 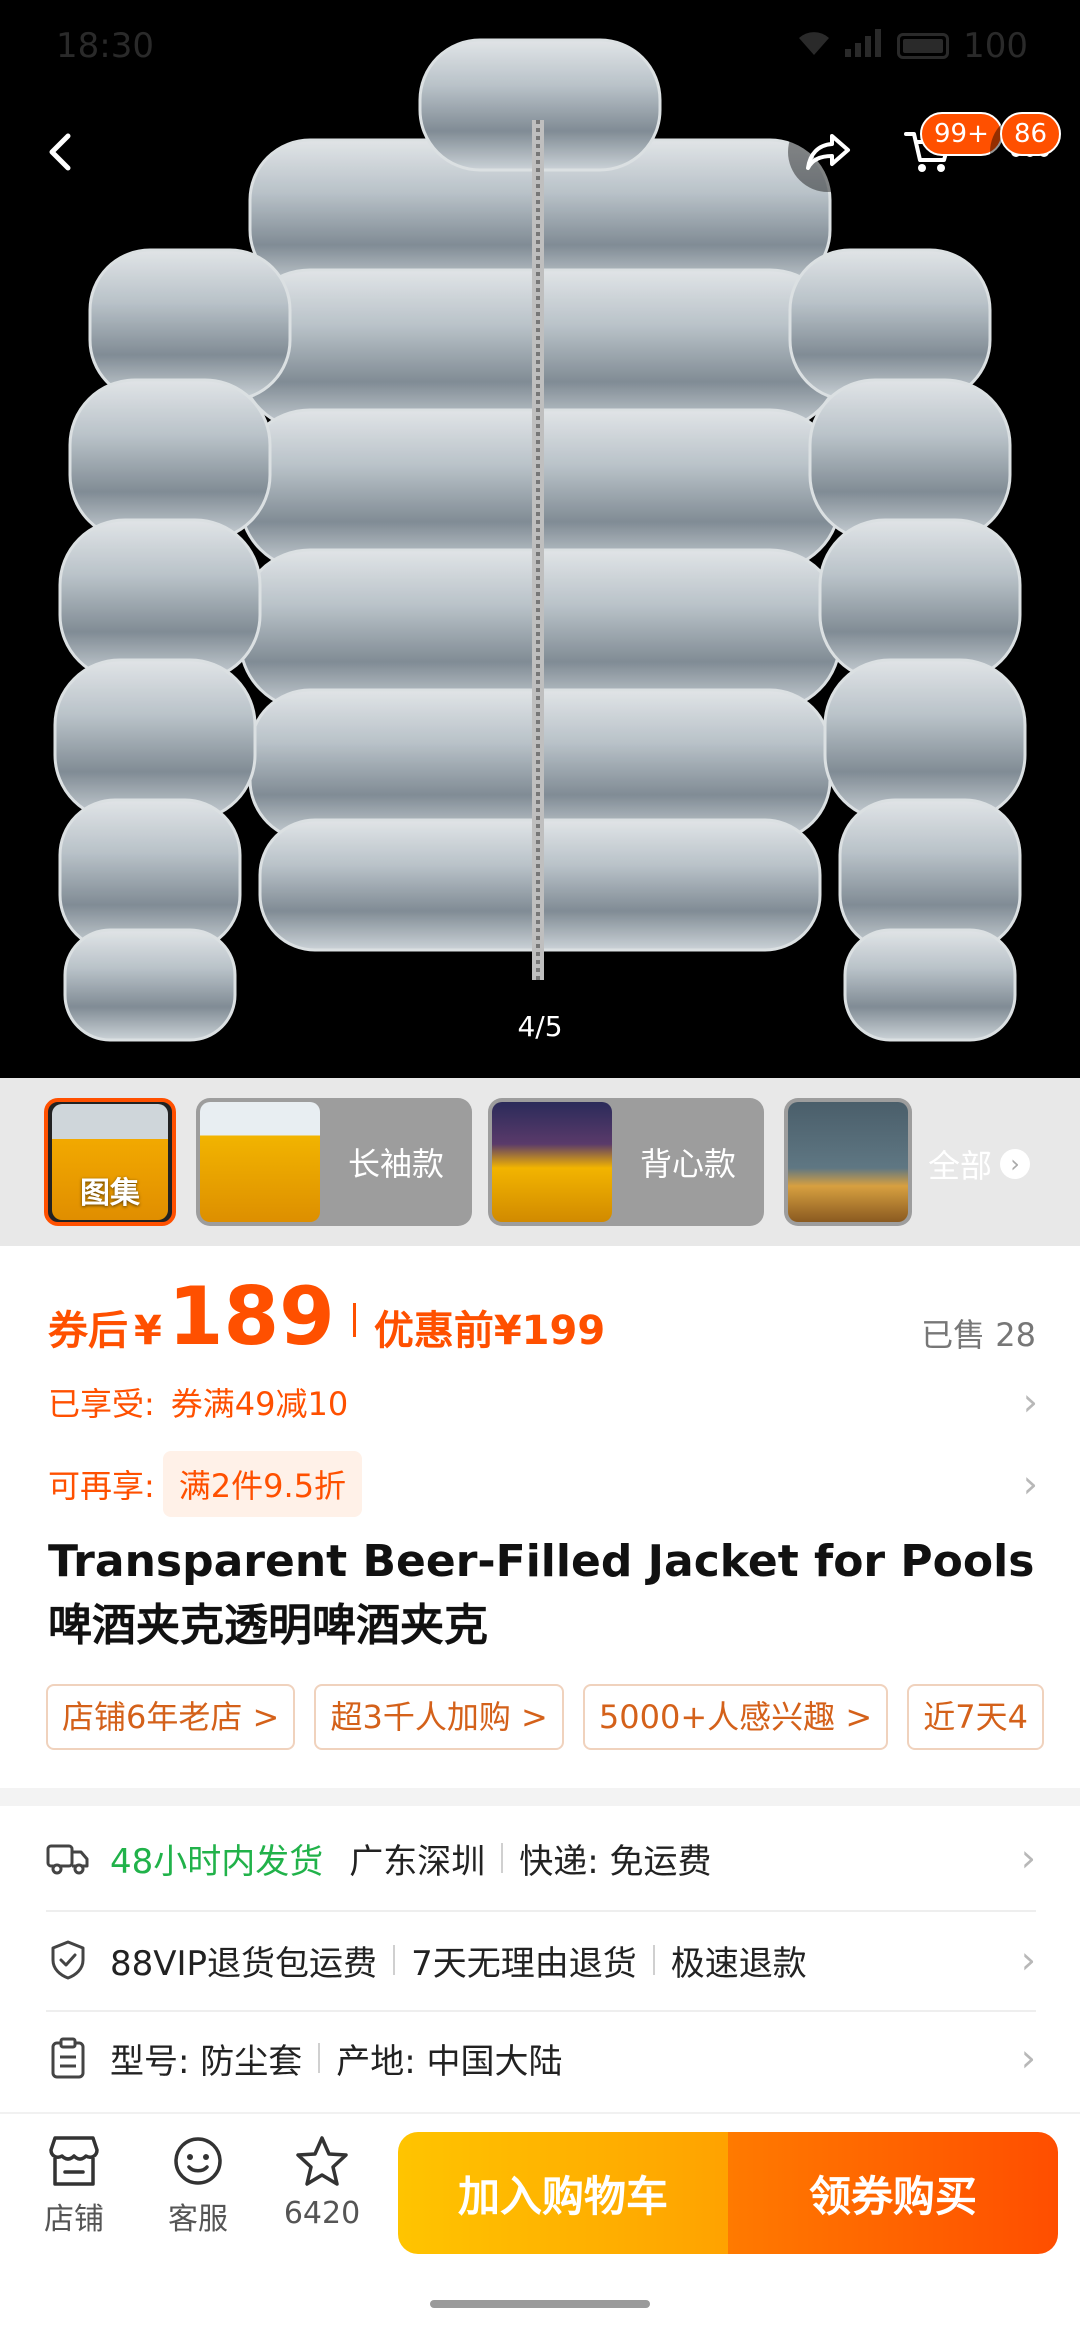 I want to click on shipping-origin: 广东深圳, so click(x=417, y=1861).